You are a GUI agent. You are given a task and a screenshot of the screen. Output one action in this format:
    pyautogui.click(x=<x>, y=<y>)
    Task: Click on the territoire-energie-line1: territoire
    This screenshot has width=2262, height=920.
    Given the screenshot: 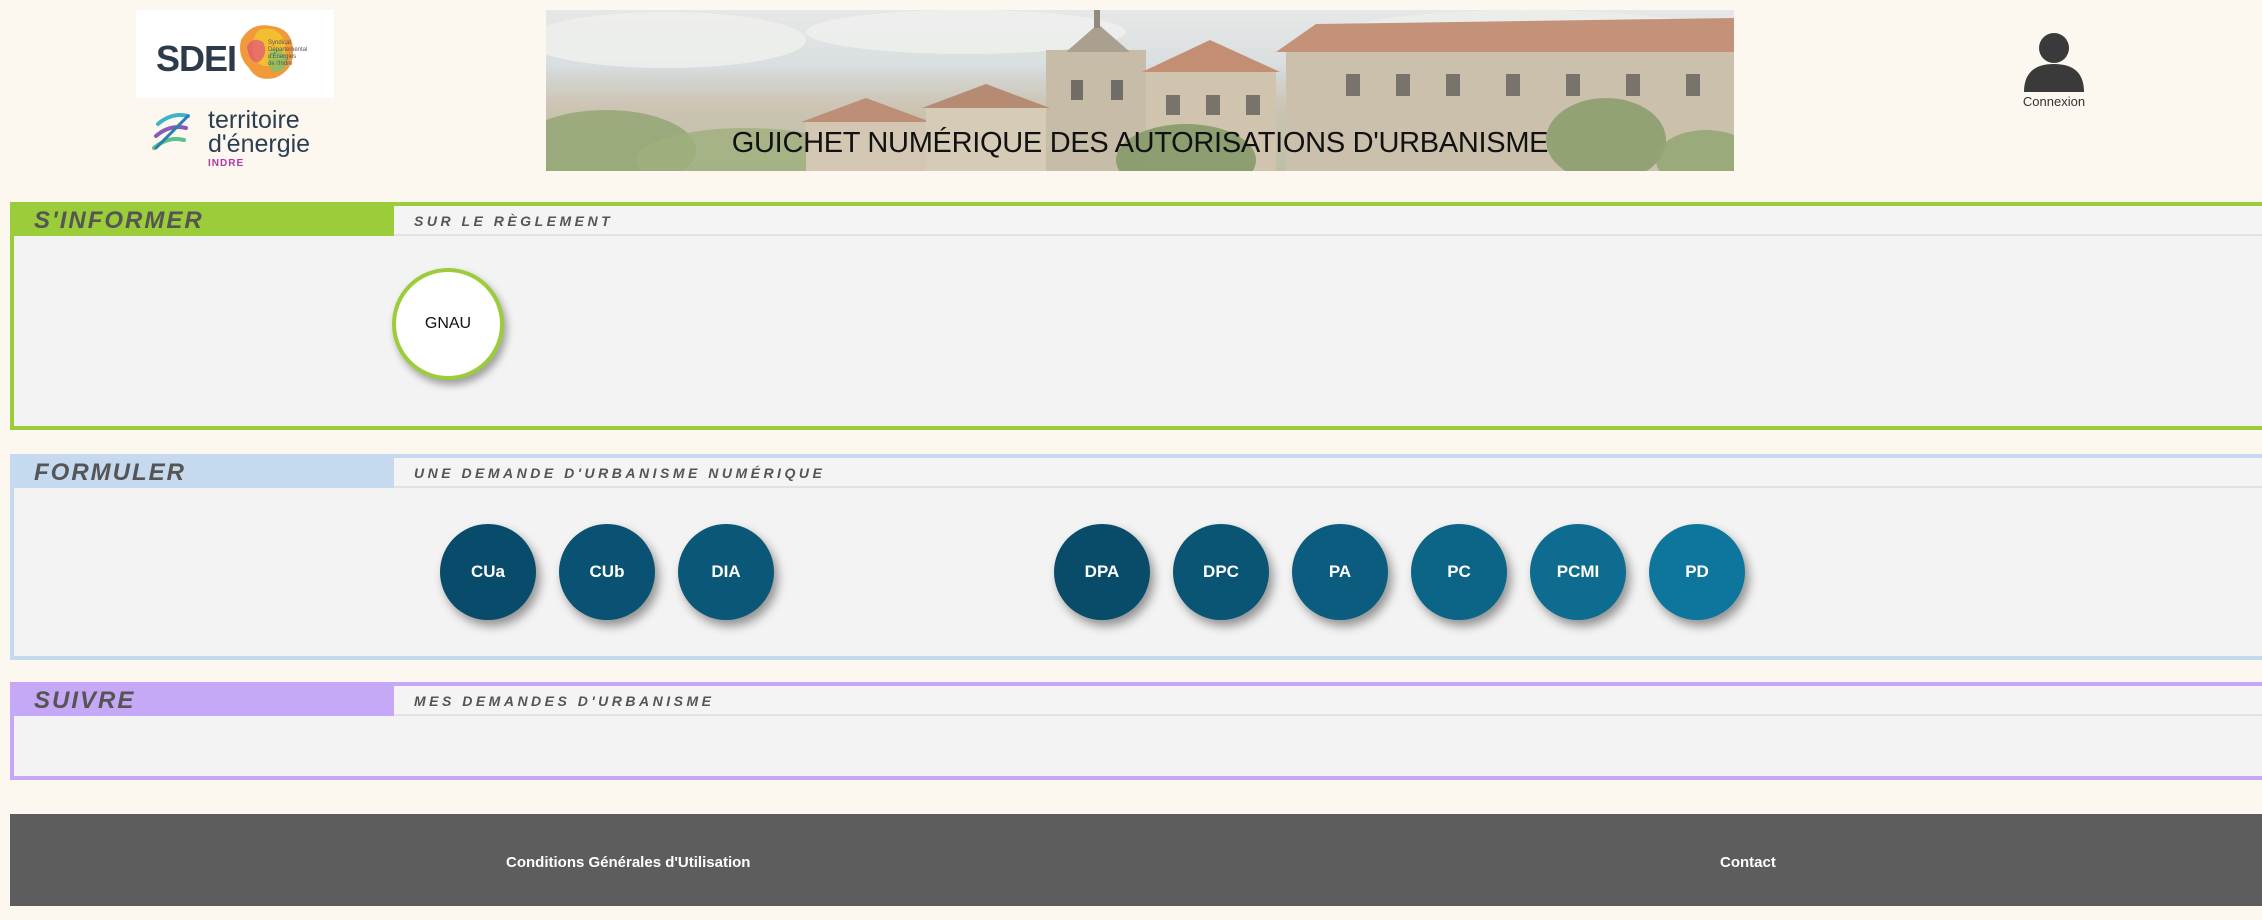 What is the action you would take?
    pyautogui.click(x=254, y=120)
    